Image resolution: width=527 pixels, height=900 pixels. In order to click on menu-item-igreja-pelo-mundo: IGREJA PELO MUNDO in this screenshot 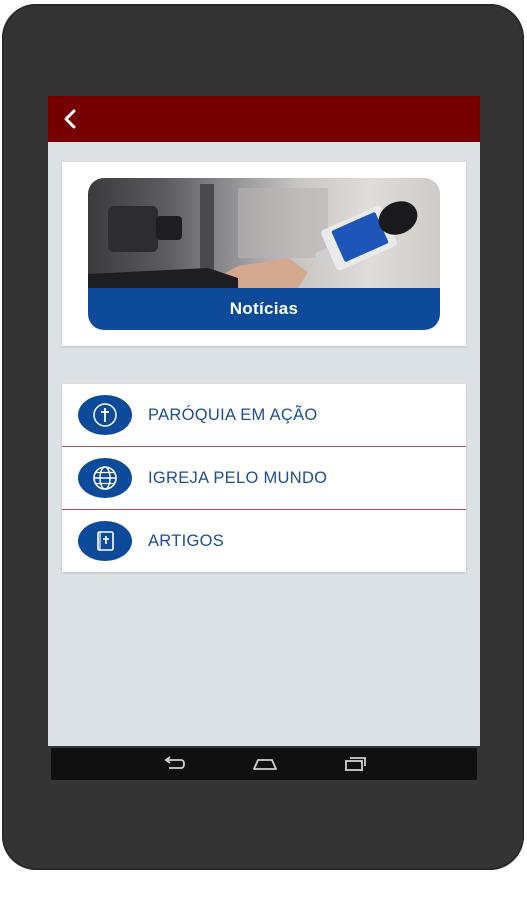, I will do `click(264, 478)`.